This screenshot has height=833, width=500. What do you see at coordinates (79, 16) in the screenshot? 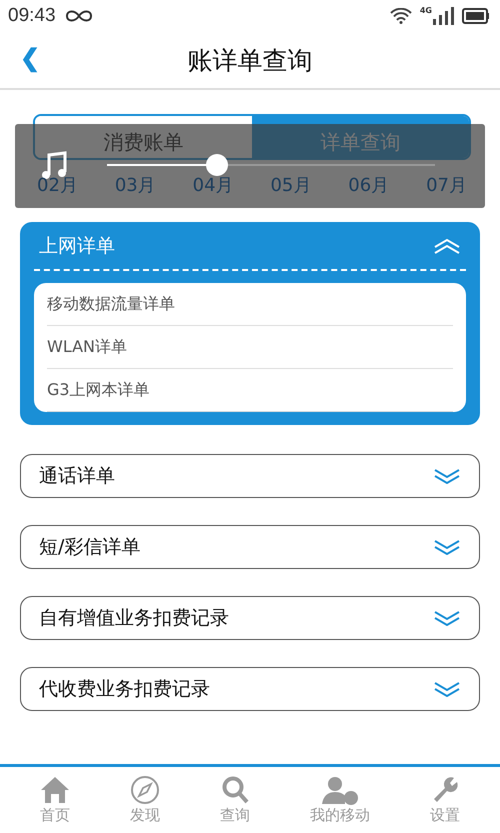
I see `infinity-icon` at bounding box center [79, 16].